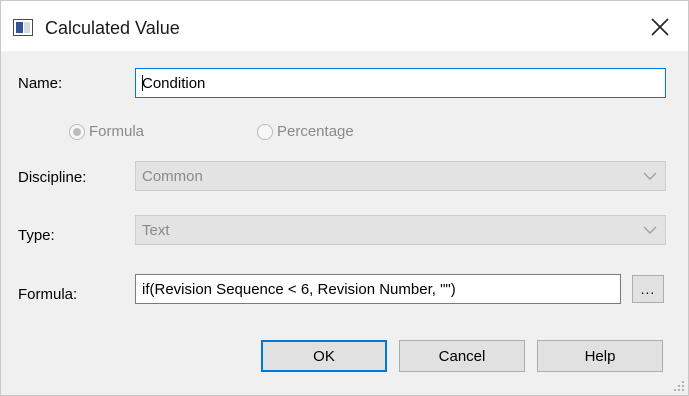 This screenshot has width=689, height=396. I want to click on formula-radio-label: Formula, so click(117, 131).